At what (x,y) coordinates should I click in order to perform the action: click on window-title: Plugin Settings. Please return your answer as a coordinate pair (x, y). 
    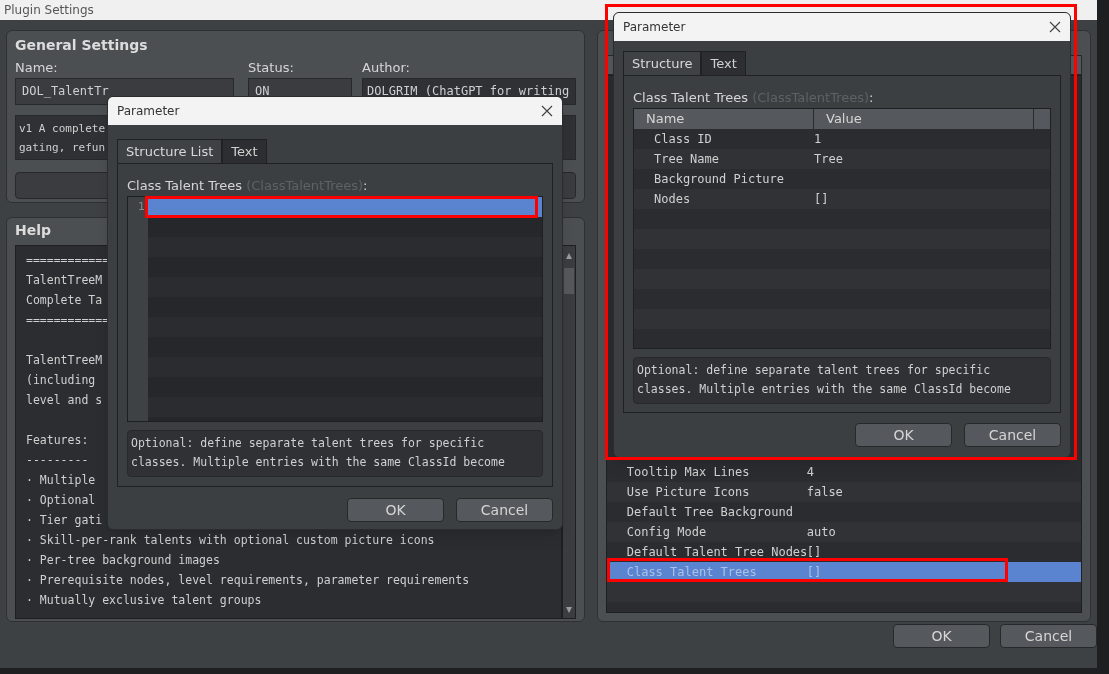
    Looking at the image, I should click on (49, 10).